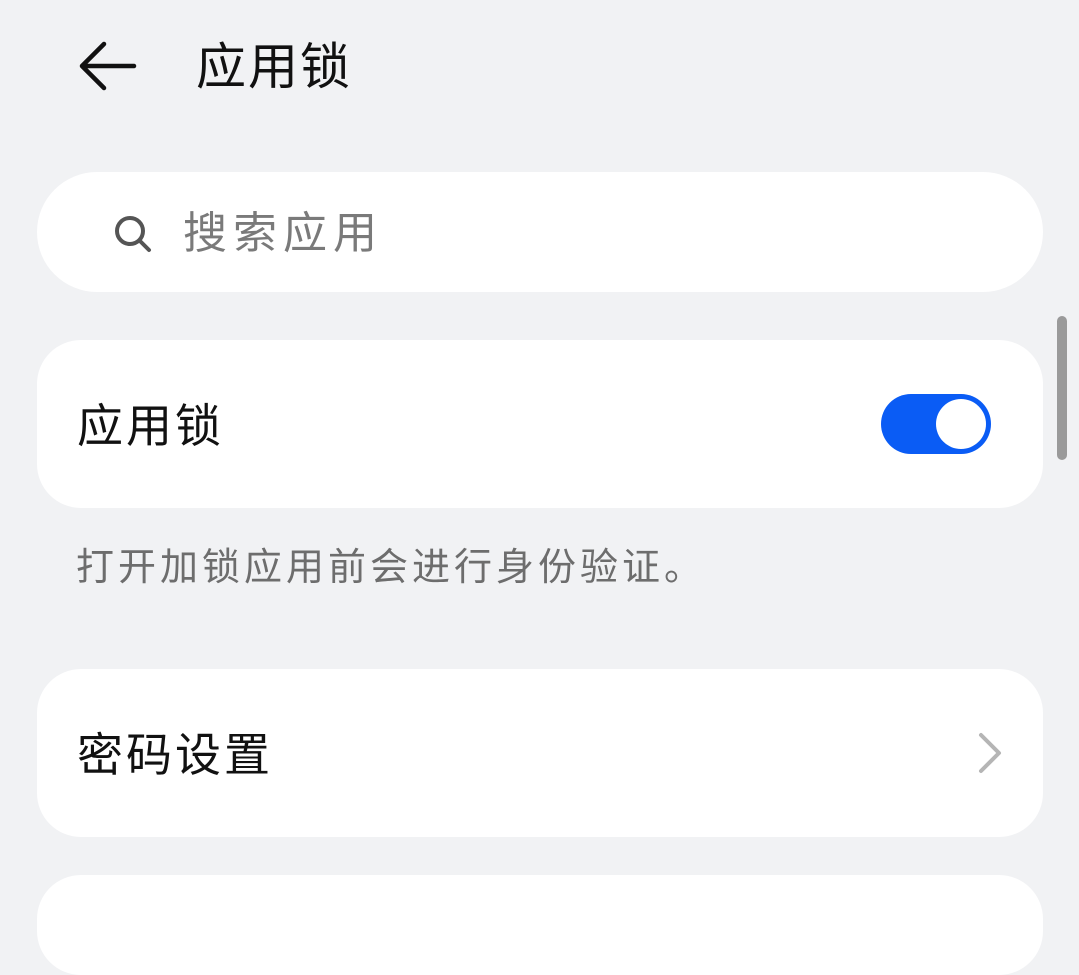  What do you see at coordinates (990, 753) in the screenshot?
I see `chevron-right-icon` at bounding box center [990, 753].